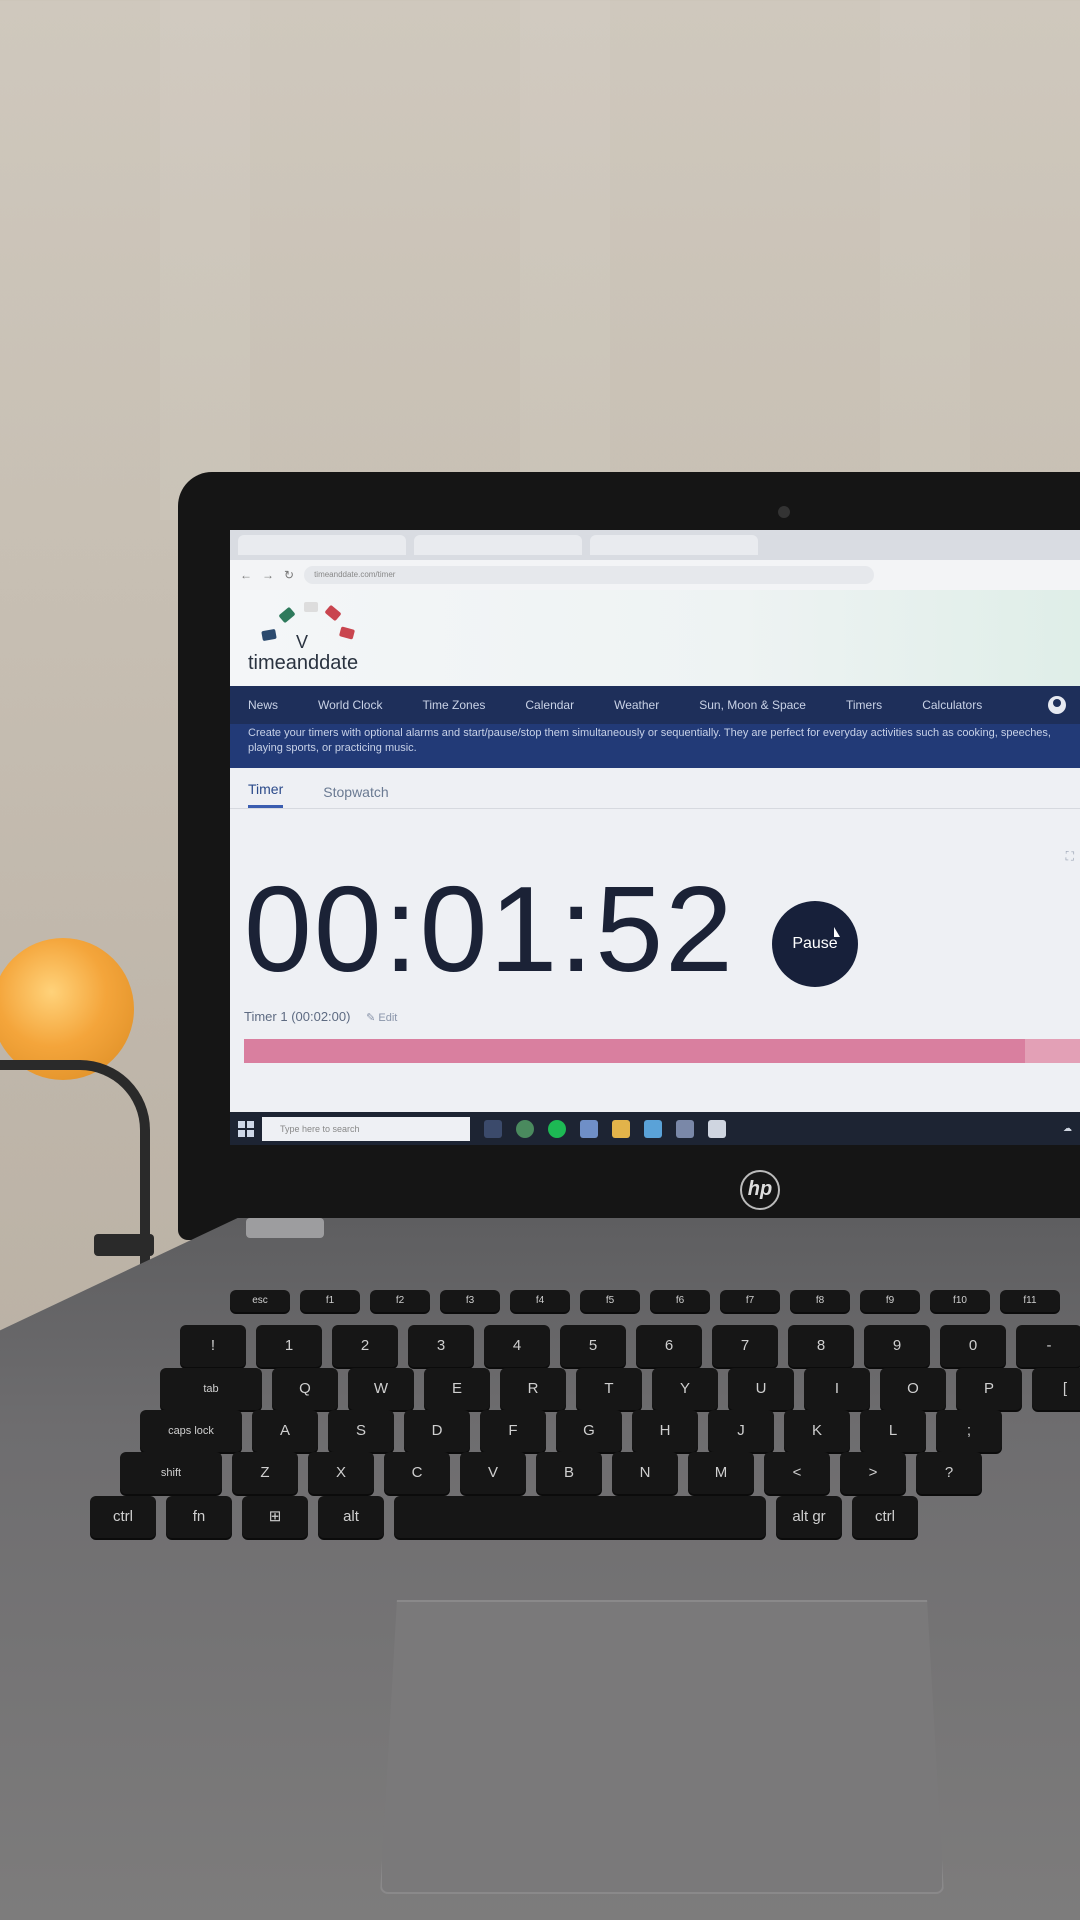 Image resolution: width=1080 pixels, height=1920 pixels. What do you see at coordinates (246, 1128) in the screenshot?
I see `windows-start-icon` at bounding box center [246, 1128].